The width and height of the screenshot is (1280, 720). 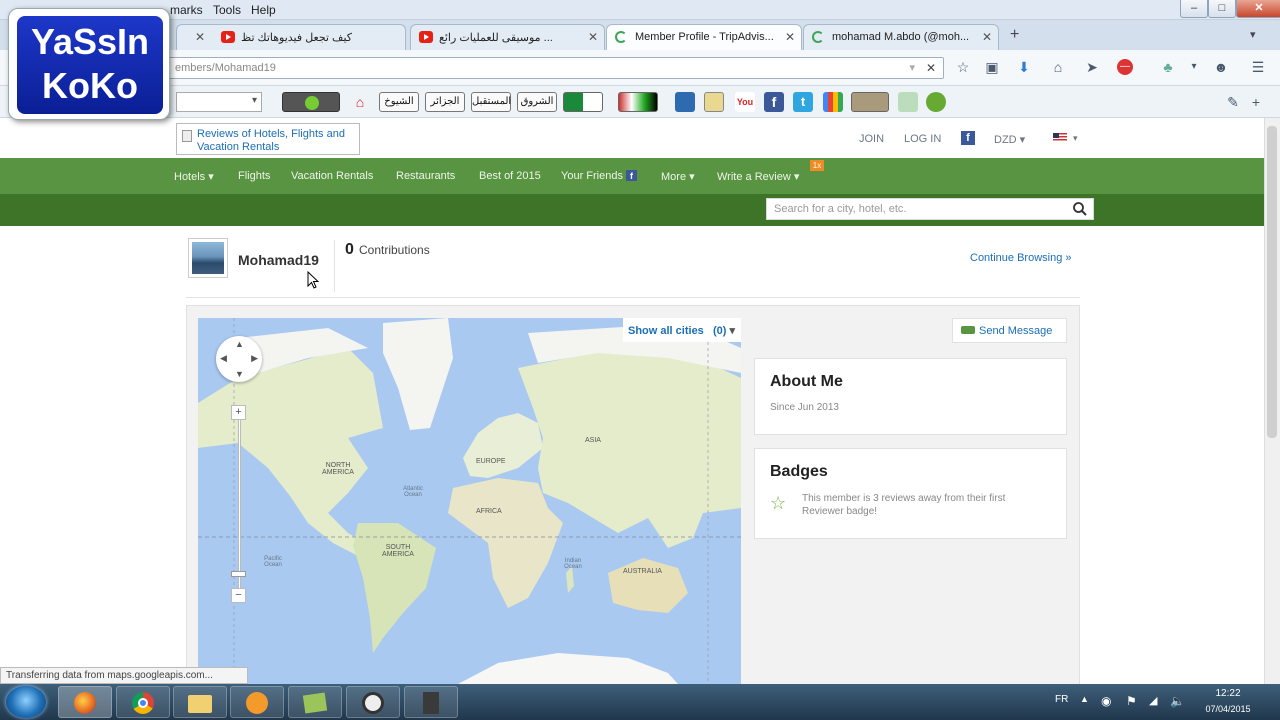 I want to click on avatar, so click(x=208, y=258).